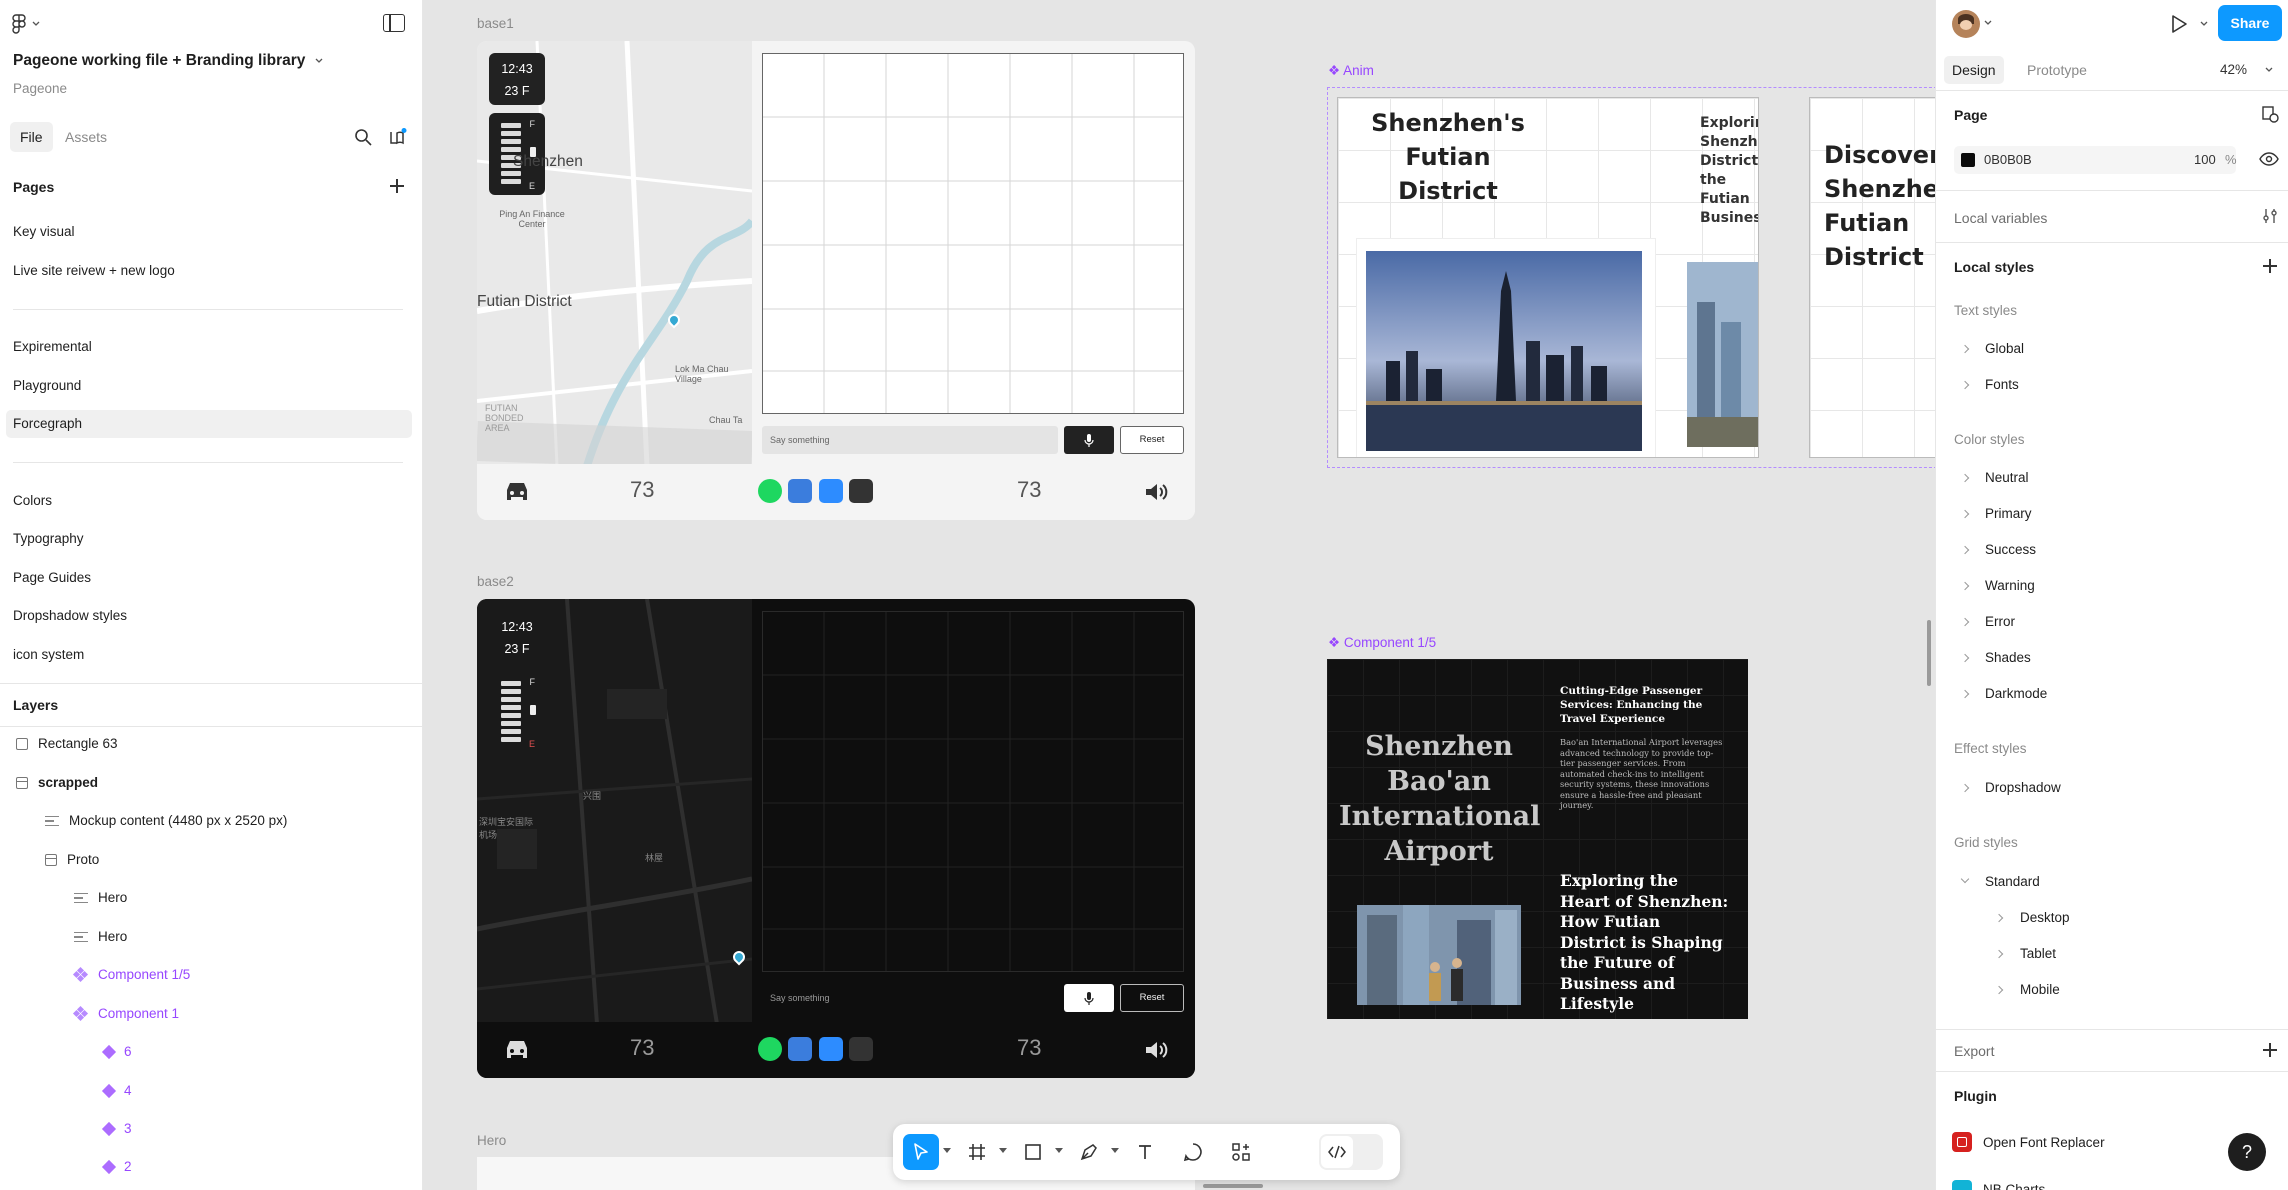 The width and height of the screenshot is (2288, 1190). I want to click on layer-row: 4, so click(116, 1091).